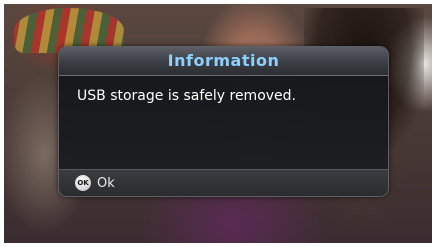  I want to click on ok-button: OK Ok, so click(95, 183).